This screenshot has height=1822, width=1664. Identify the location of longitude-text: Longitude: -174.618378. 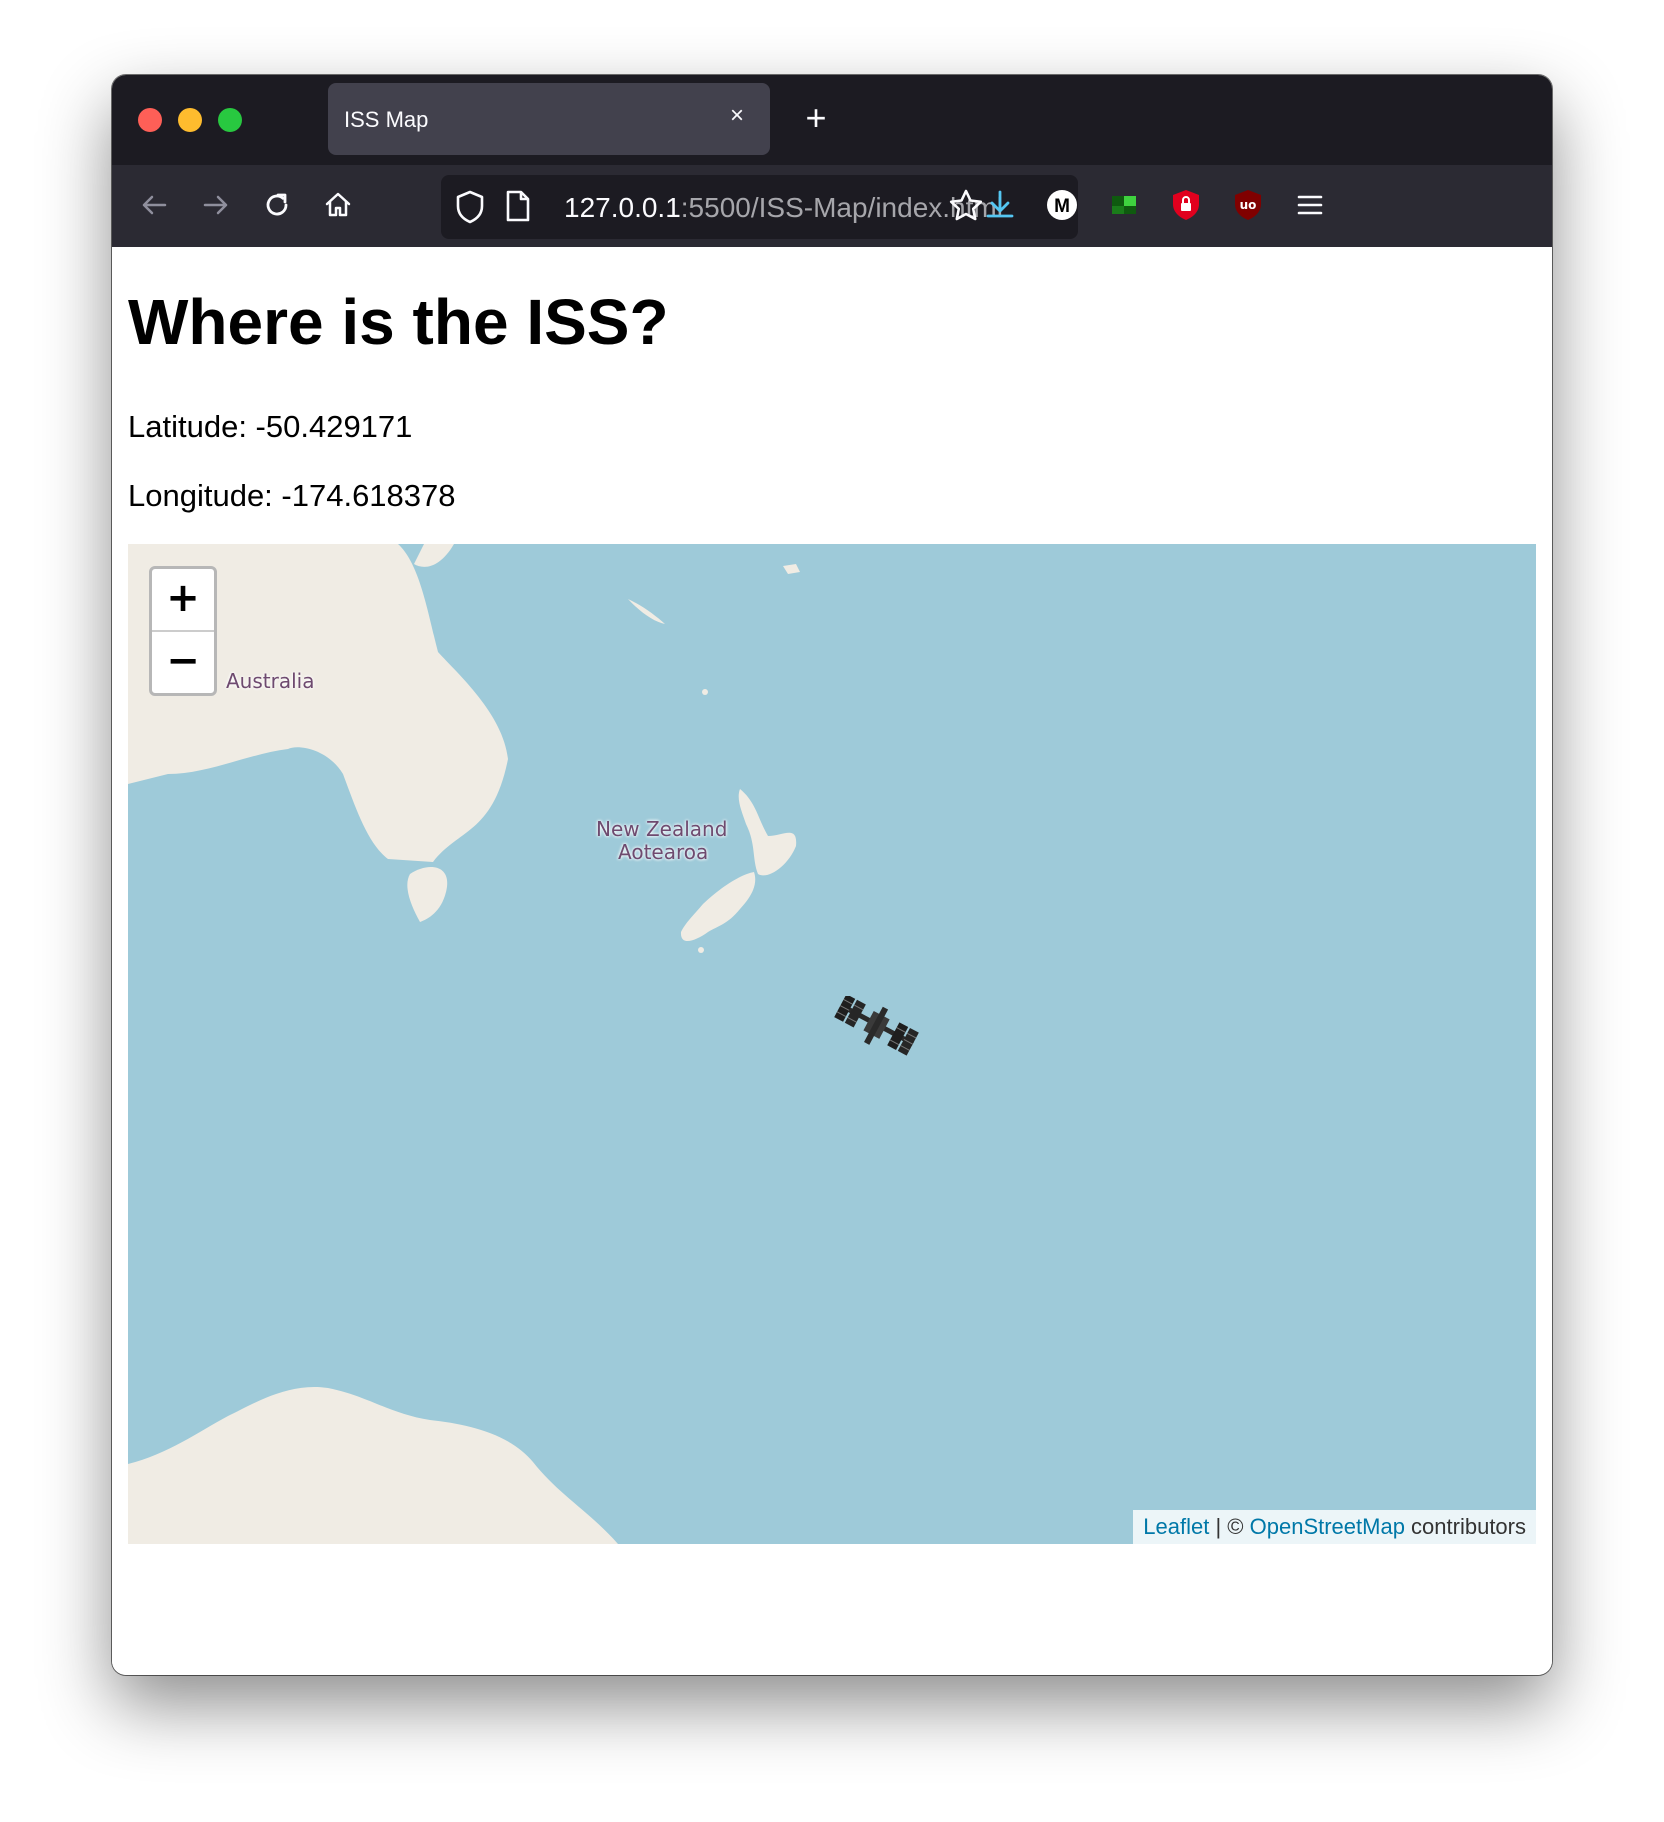
(292, 495).